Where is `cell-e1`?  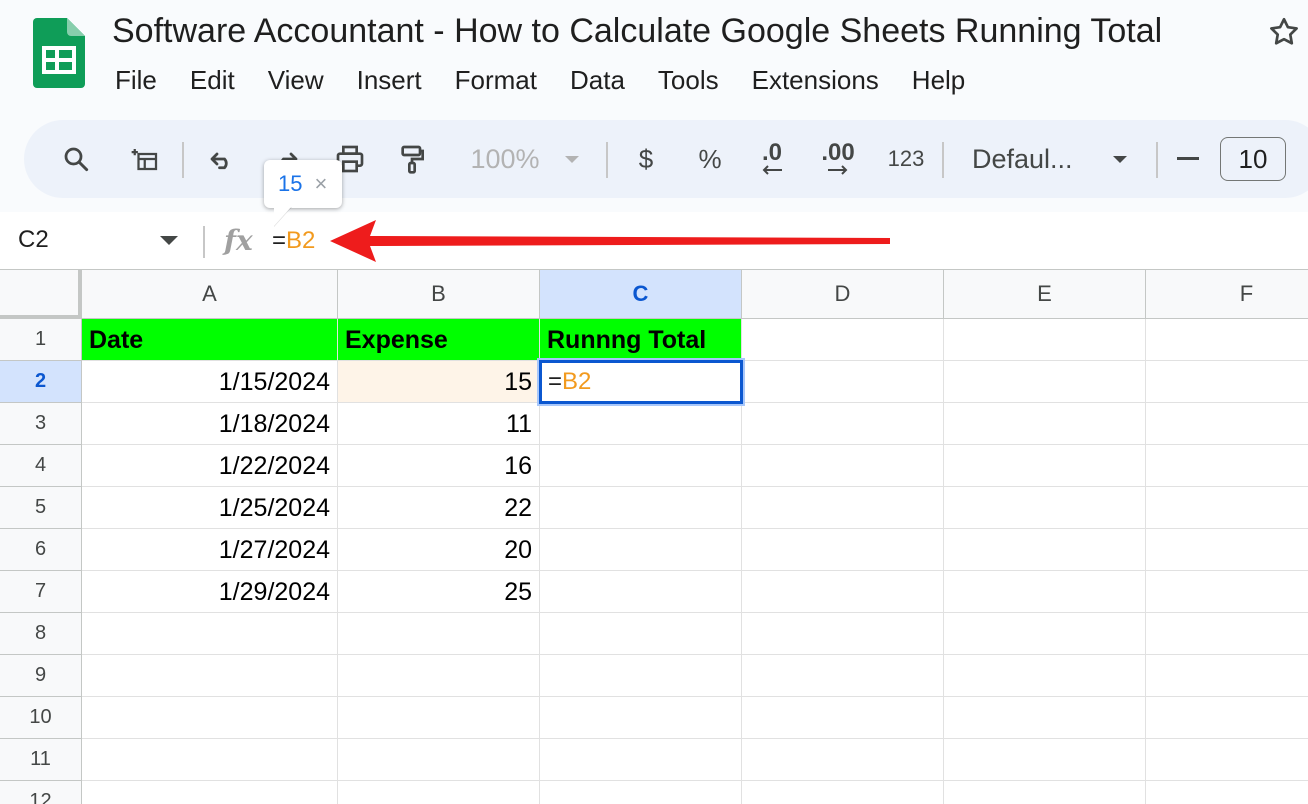
cell-e1 is located at coordinates (1045, 340).